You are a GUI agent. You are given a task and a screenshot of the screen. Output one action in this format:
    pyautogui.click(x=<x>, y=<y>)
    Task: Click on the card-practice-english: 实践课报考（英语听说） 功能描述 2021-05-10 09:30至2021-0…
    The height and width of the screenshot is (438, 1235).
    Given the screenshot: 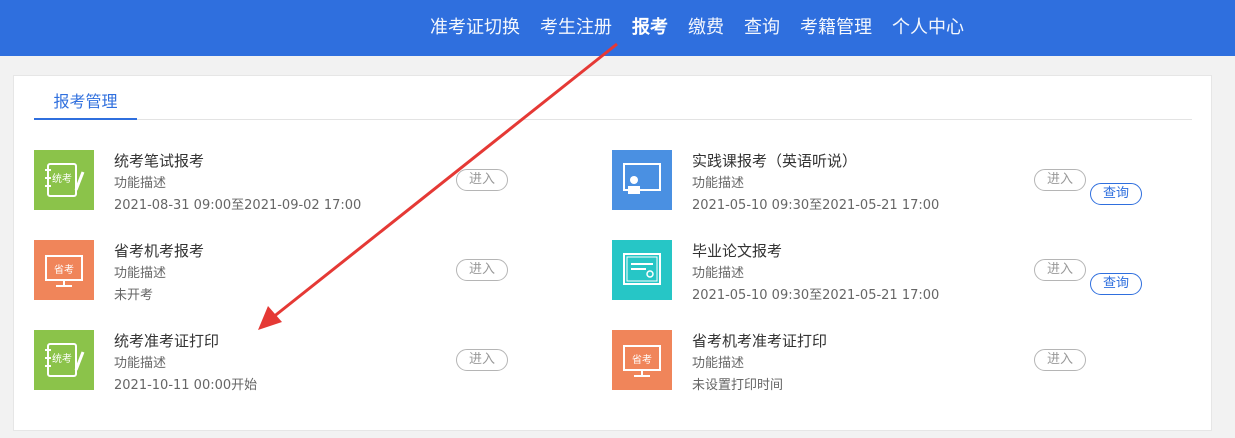 What is the action you would take?
    pyautogui.click(x=892, y=182)
    